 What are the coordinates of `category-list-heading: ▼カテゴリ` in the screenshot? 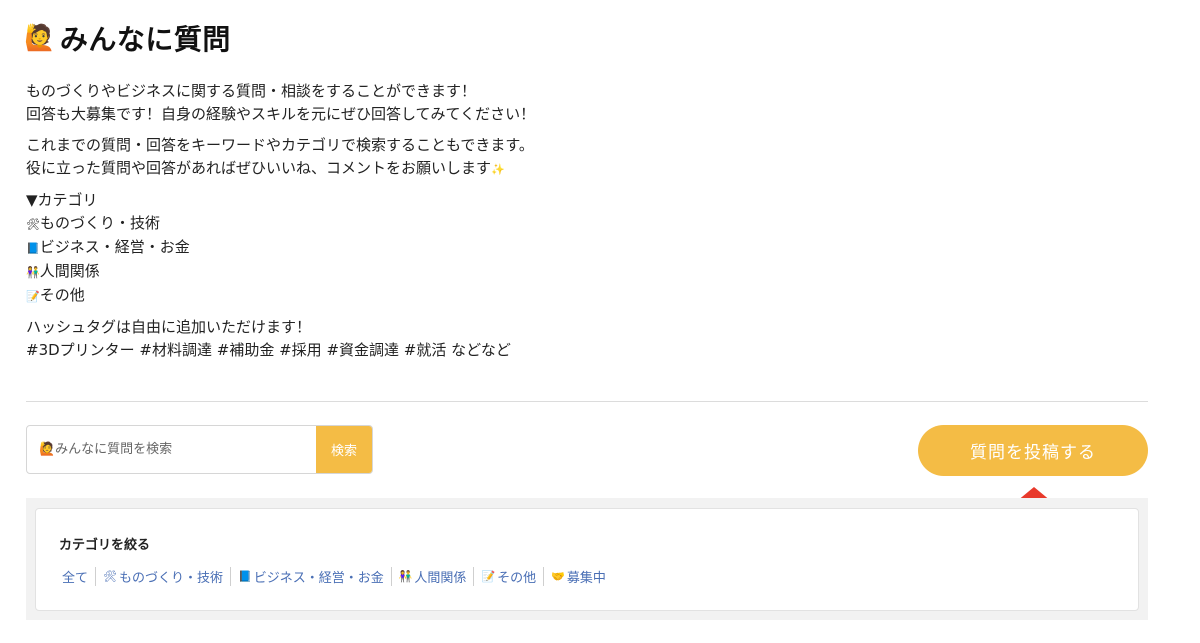 It's located at (62, 200).